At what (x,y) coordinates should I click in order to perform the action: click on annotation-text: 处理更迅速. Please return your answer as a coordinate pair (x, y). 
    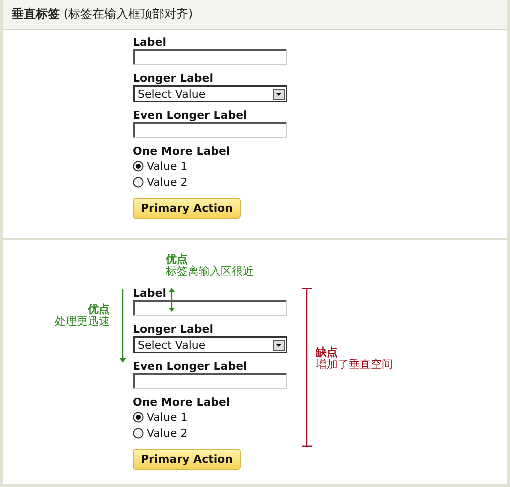
    Looking at the image, I should click on (82, 322).